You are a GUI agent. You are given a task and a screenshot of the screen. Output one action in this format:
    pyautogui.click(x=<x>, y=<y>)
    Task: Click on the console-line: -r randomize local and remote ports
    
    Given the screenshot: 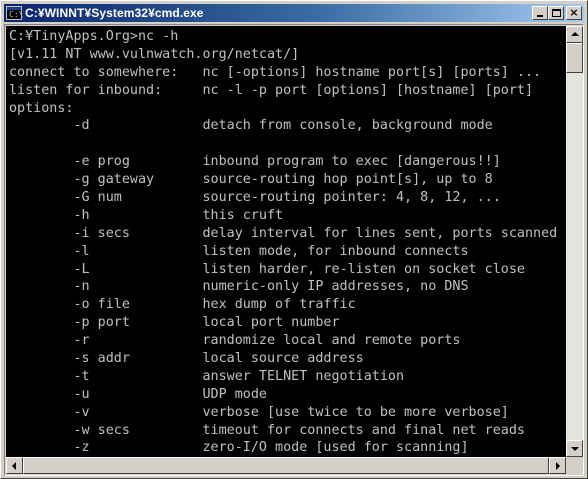 What is the action you would take?
    pyautogui.click(x=235, y=341)
    